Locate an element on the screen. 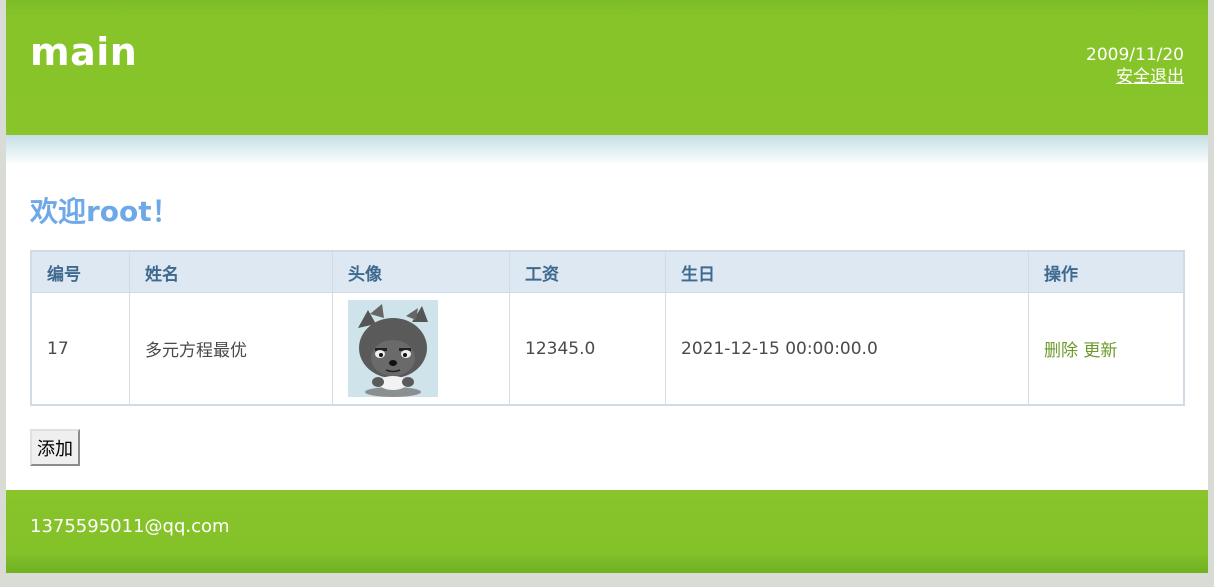 The width and height of the screenshot is (1214, 587). gray-wolf-avatar-icon is located at coordinates (393, 348).